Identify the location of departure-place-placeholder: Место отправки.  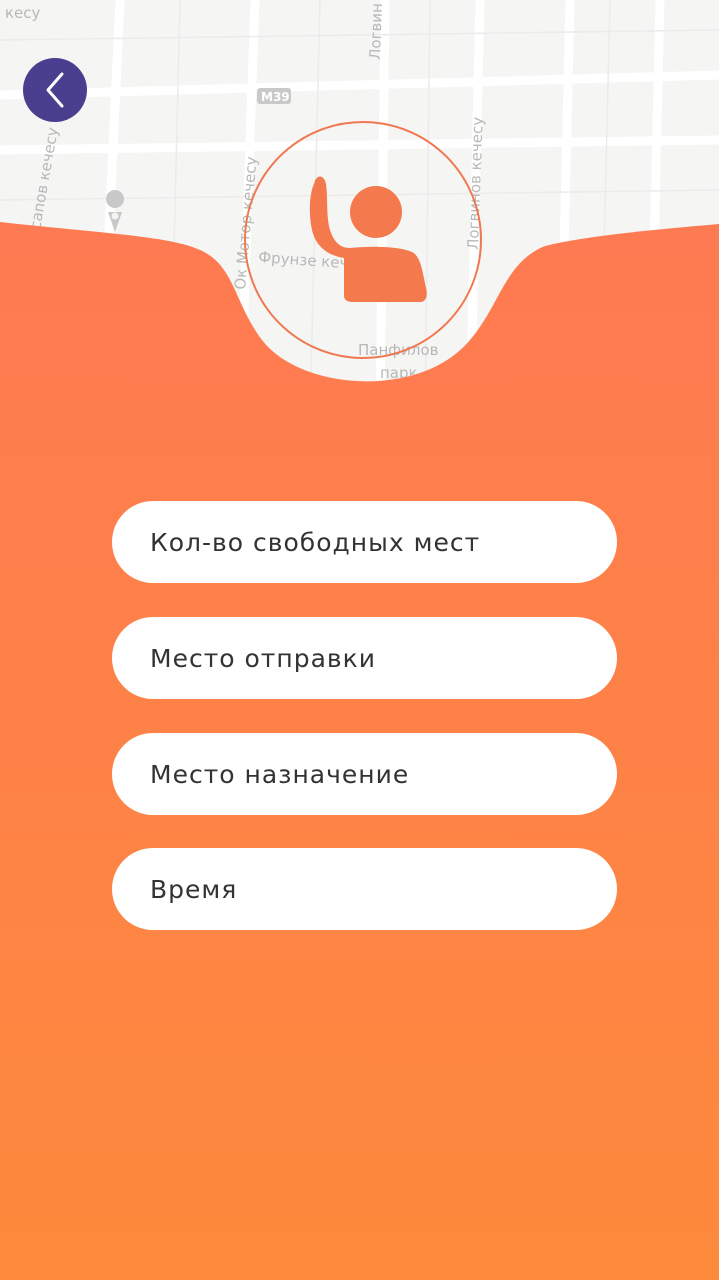
(263, 658).